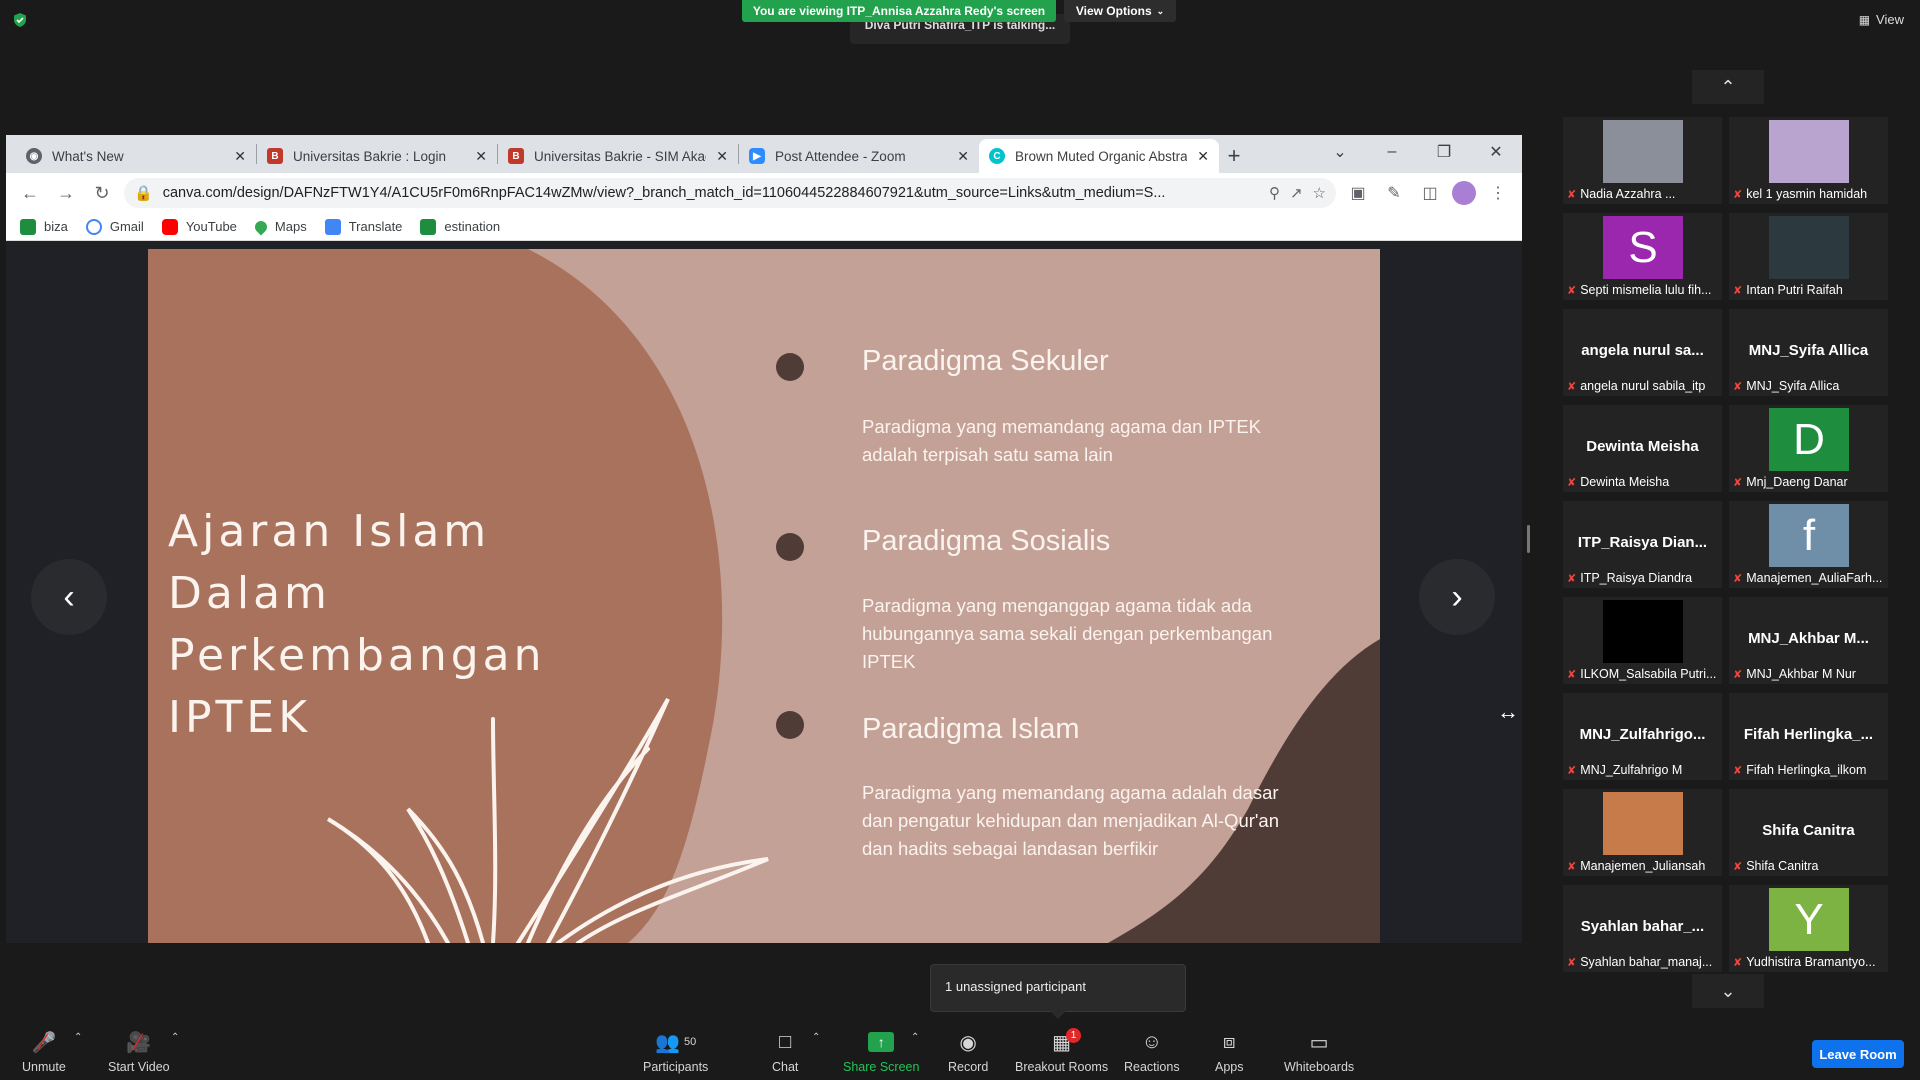 The image size is (1920, 1080). Describe the element at coordinates (28, 226) in the screenshot. I see `sheets-icon` at that location.